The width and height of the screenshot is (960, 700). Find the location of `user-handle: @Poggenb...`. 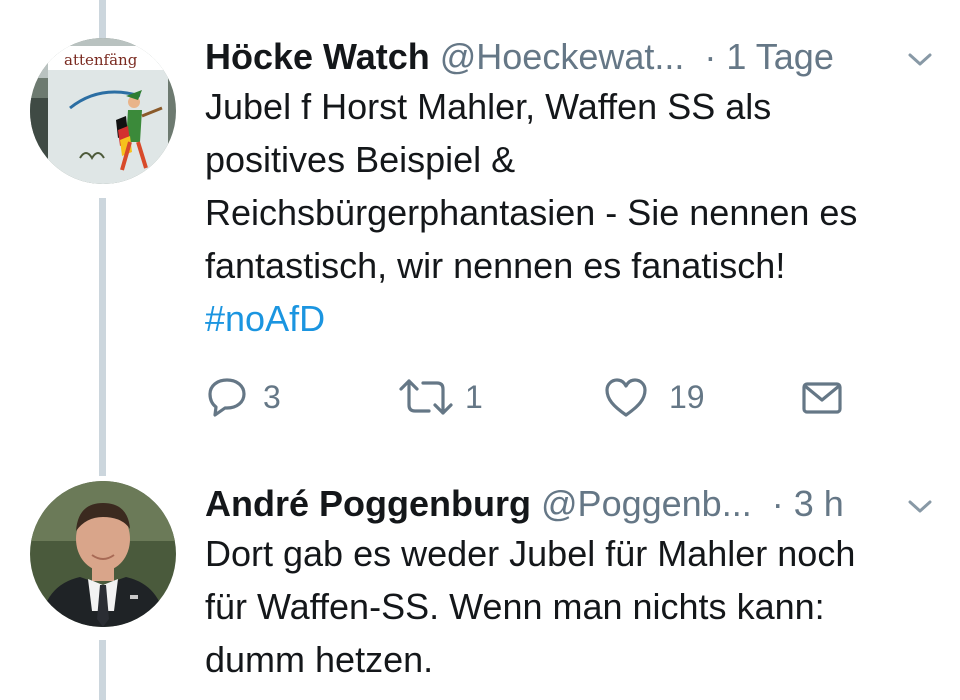

user-handle: @Poggenb... is located at coordinates (646, 503).